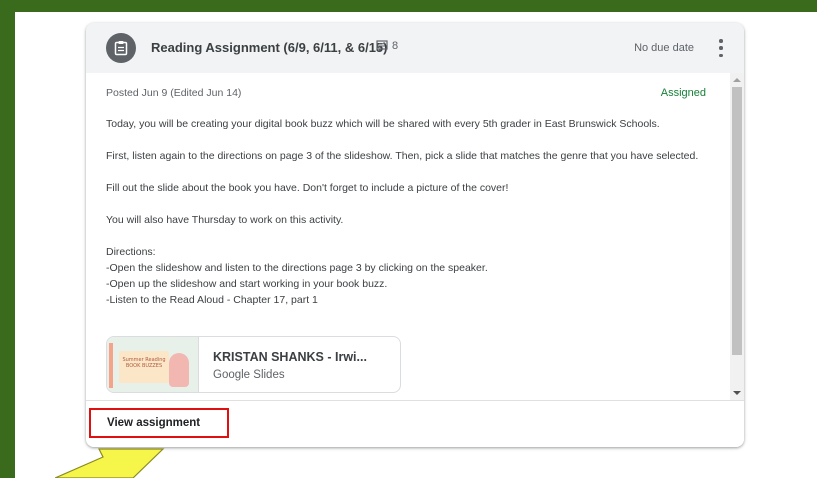 The image size is (817, 478). Describe the element at coordinates (737, 80) in the screenshot. I see `scroll-up-arrow-icon` at that location.